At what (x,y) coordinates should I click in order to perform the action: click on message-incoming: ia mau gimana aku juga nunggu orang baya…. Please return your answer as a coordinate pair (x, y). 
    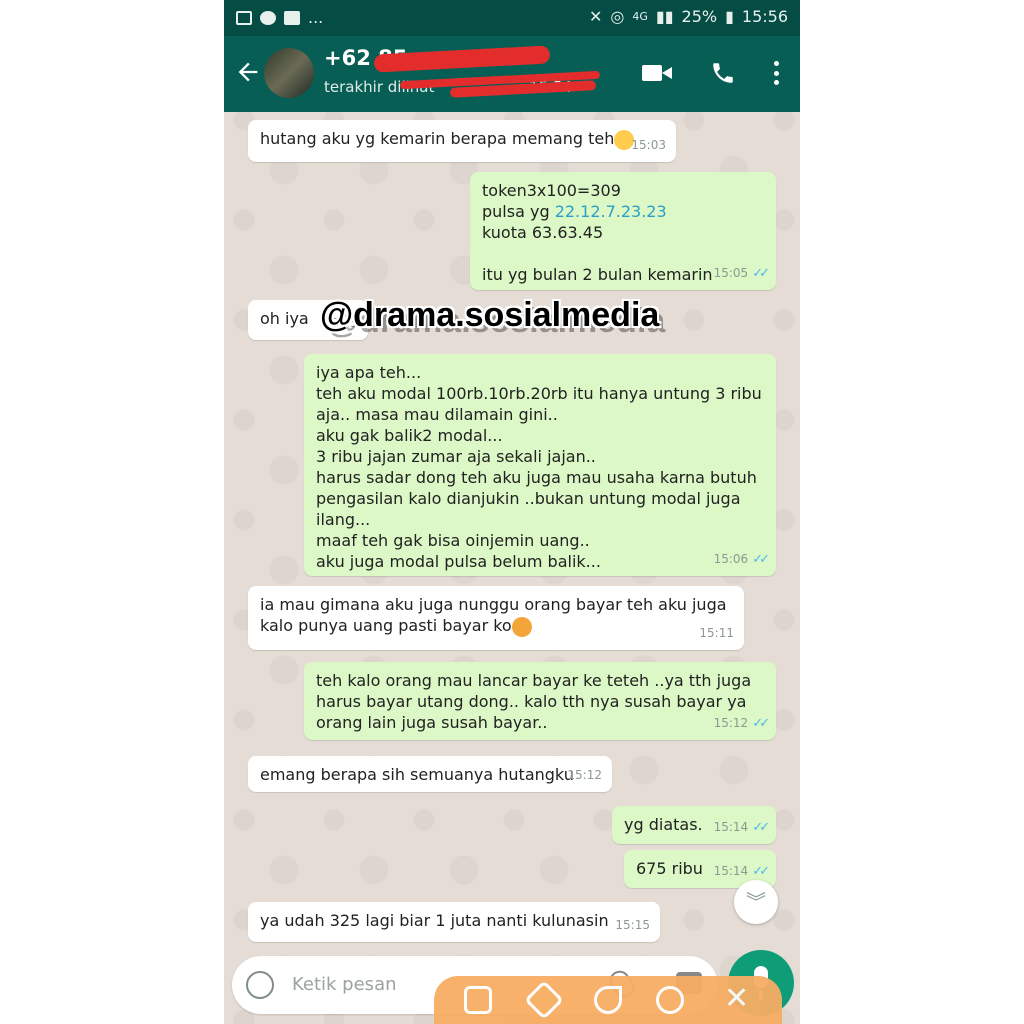
    Looking at the image, I should click on (496, 618).